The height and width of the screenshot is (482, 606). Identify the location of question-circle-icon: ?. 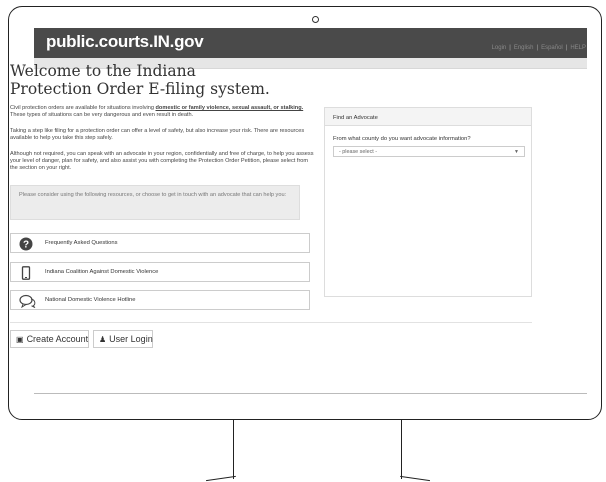
(26, 246).